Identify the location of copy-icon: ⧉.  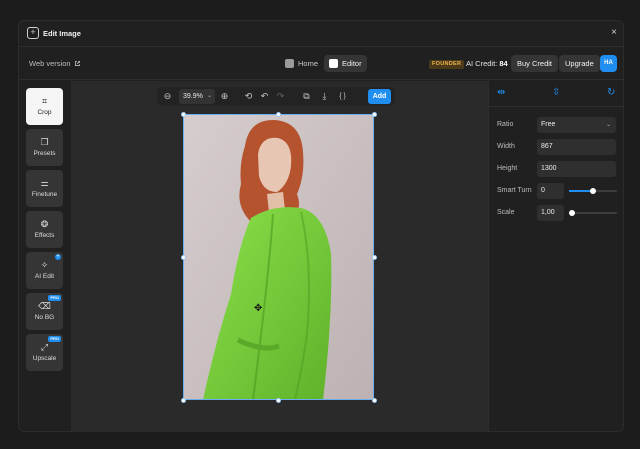
(306, 96).